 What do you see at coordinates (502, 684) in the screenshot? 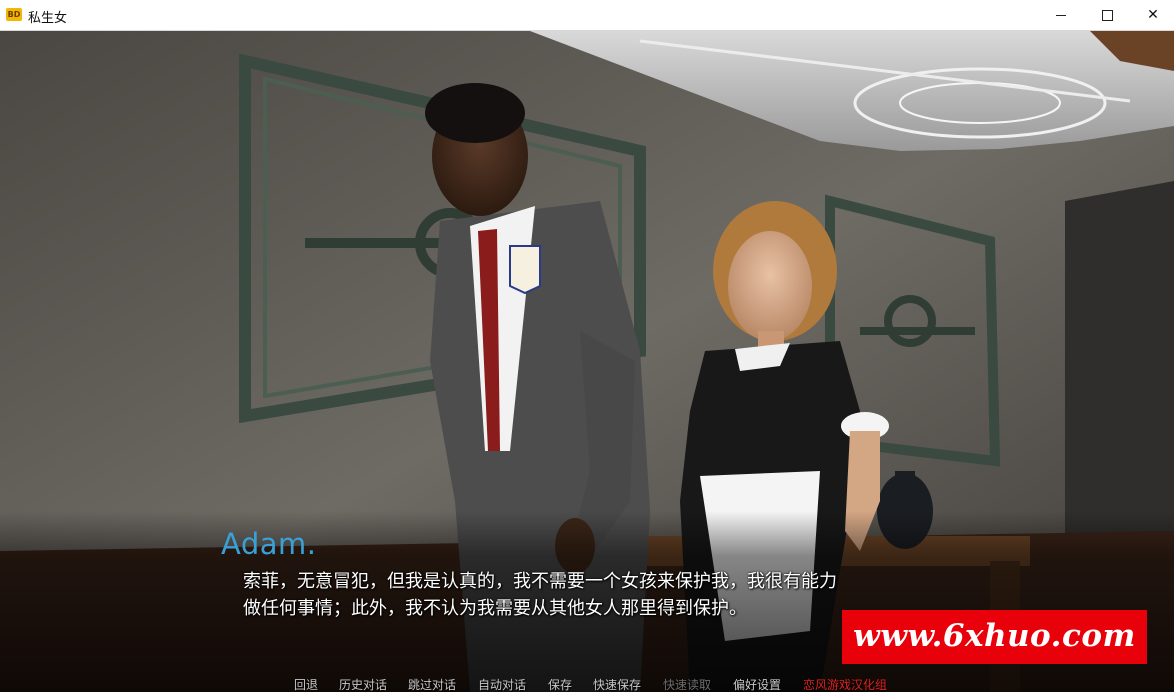
I see `quick-menu-auto: 自动对话` at bounding box center [502, 684].